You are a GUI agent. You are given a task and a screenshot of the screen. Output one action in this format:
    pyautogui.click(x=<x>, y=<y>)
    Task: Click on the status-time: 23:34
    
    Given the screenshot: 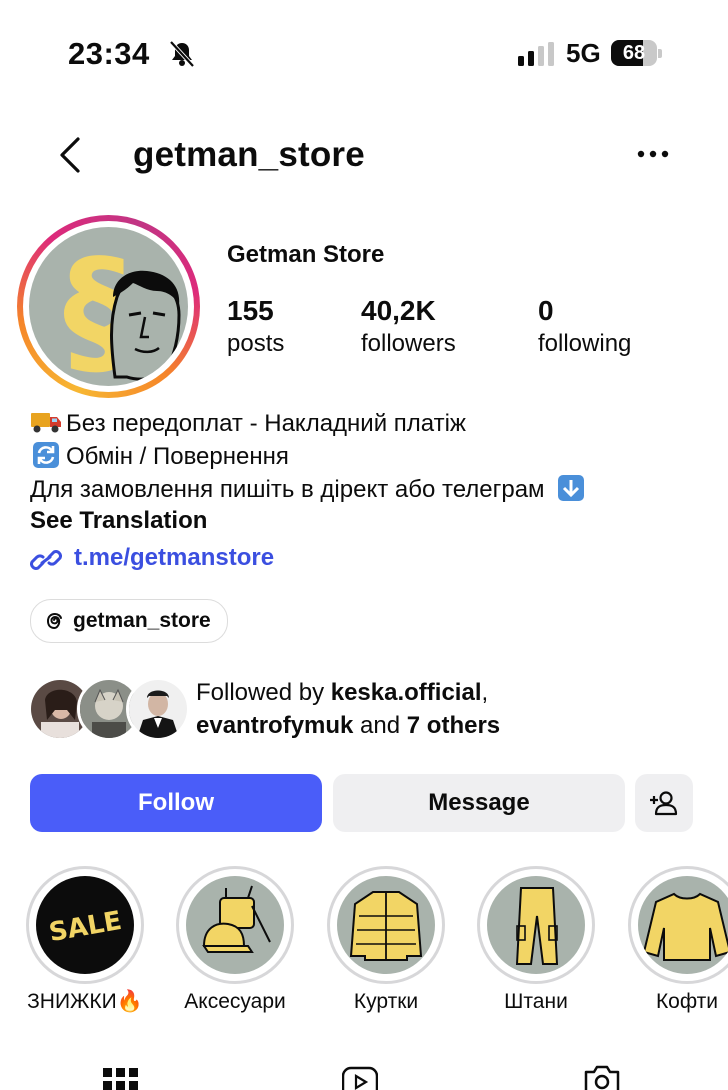 What is the action you would take?
    pyautogui.click(x=109, y=53)
    